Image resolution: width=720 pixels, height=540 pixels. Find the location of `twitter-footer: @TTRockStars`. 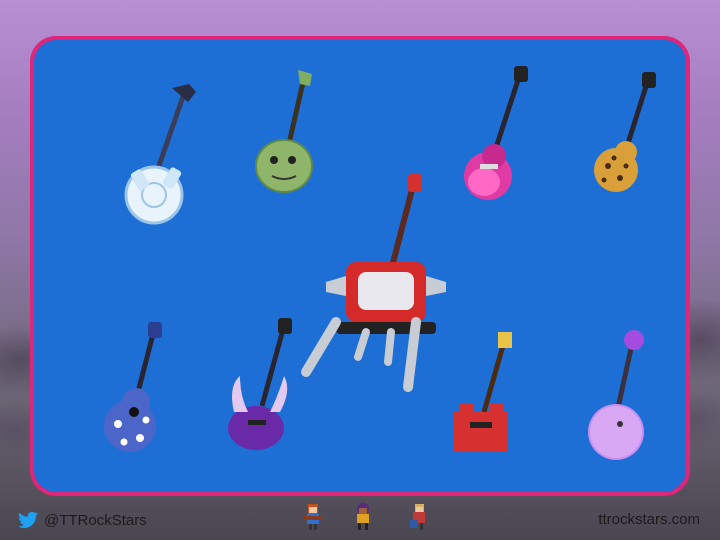

twitter-footer: @TTRockStars is located at coordinates (82, 520).